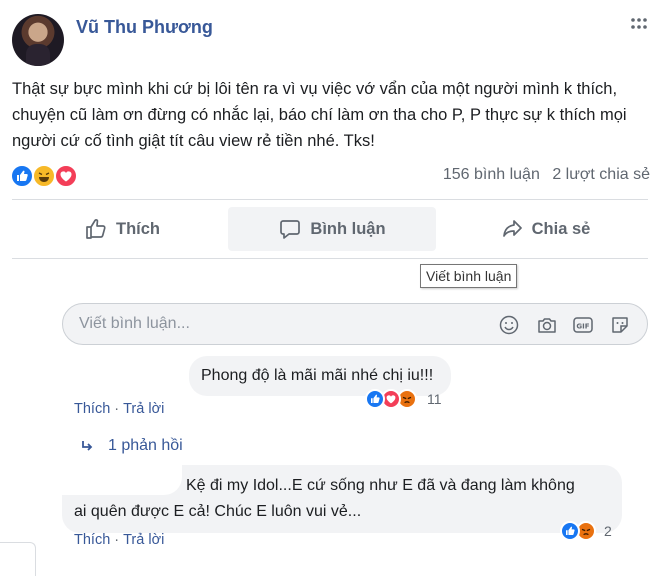 The image size is (660, 576). I want to click on svg-text: GIF, so click(582, 327).